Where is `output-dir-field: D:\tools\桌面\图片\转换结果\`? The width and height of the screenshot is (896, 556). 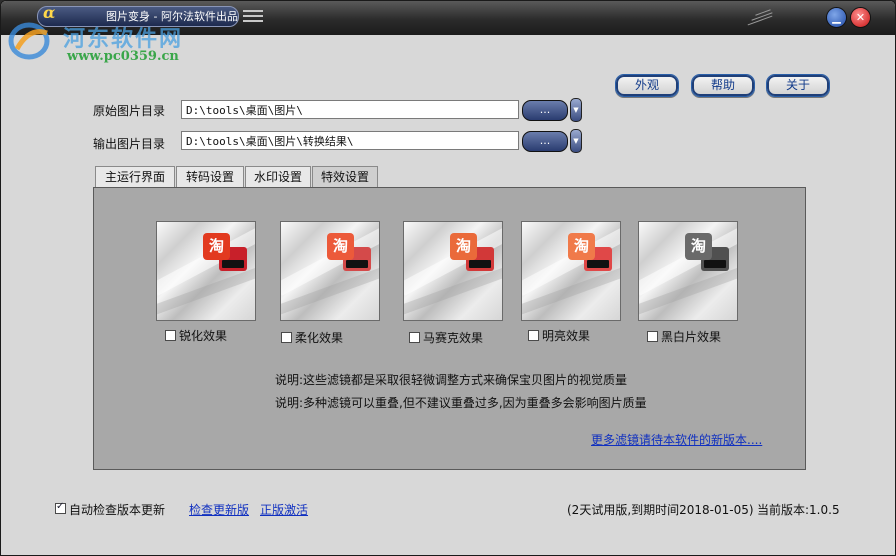
output-dir-field: D:\tools\桌面\图片\转换结果\ is located at coordinates (350, 140).